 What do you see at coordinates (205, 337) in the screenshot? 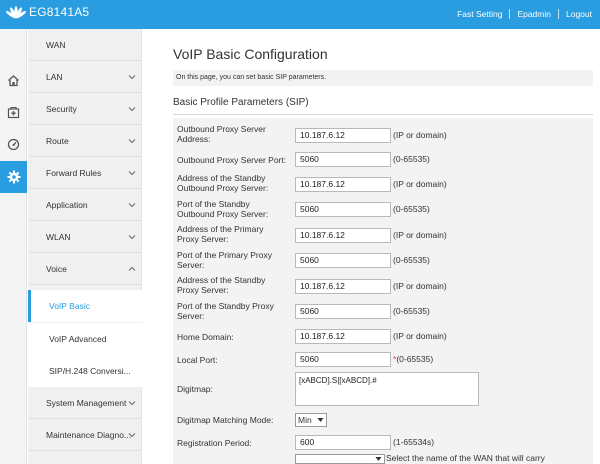
I see `home-domain-label: Home Domain:` at bounding box center [205, 337].